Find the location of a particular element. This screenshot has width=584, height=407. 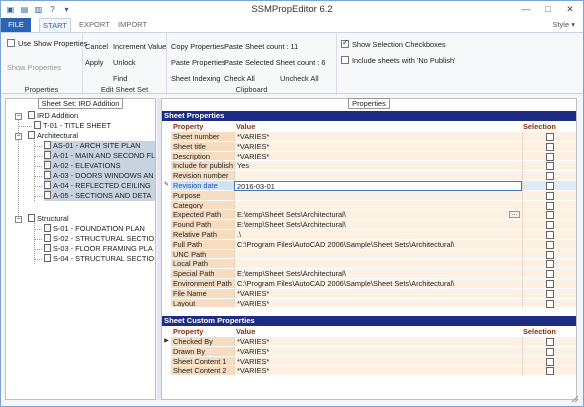

collapse-root-icon: − is located at coordinates (18, 116).